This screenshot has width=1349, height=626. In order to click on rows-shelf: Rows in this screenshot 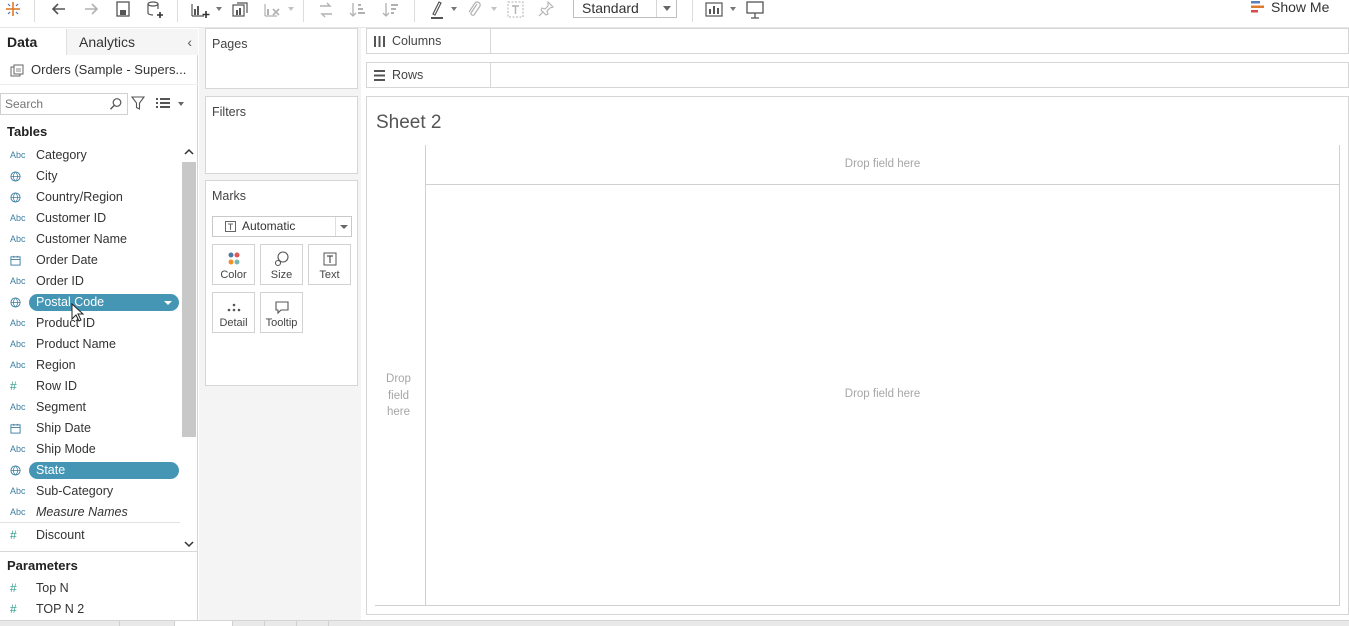, I will do `click(857, 75)`.